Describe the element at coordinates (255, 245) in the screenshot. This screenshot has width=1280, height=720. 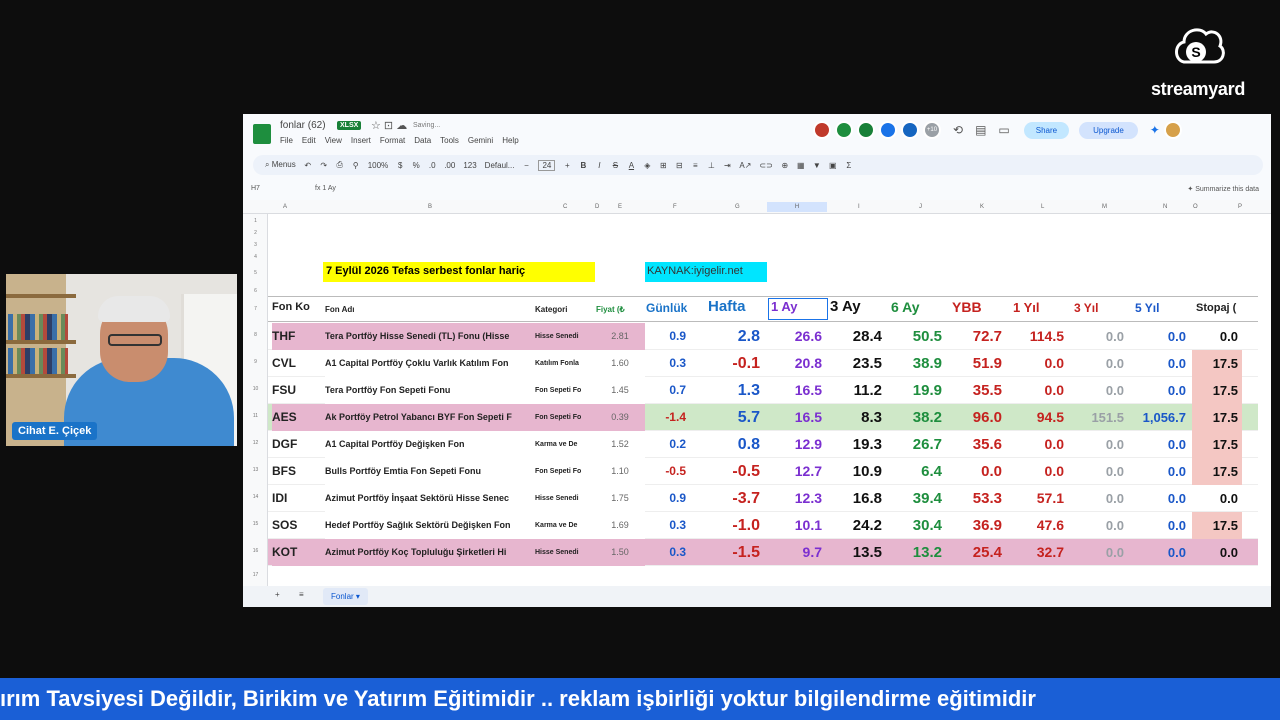
I see `row-number: 3` at that location.